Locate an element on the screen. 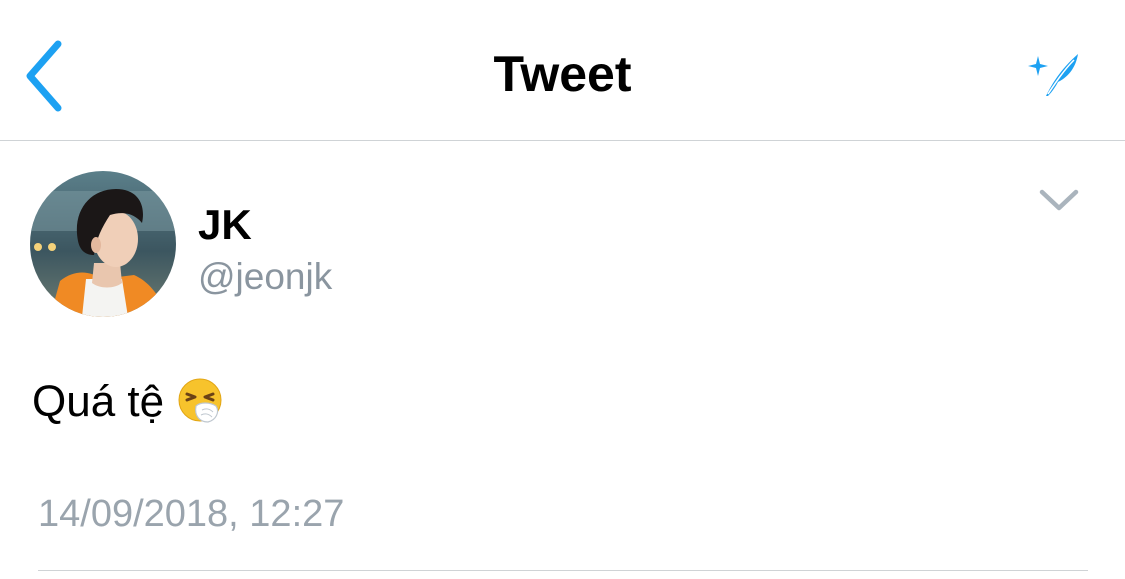 This screenshot has height=579, width=1125. compose-feather-icon is located at coordinates (1053, 75).